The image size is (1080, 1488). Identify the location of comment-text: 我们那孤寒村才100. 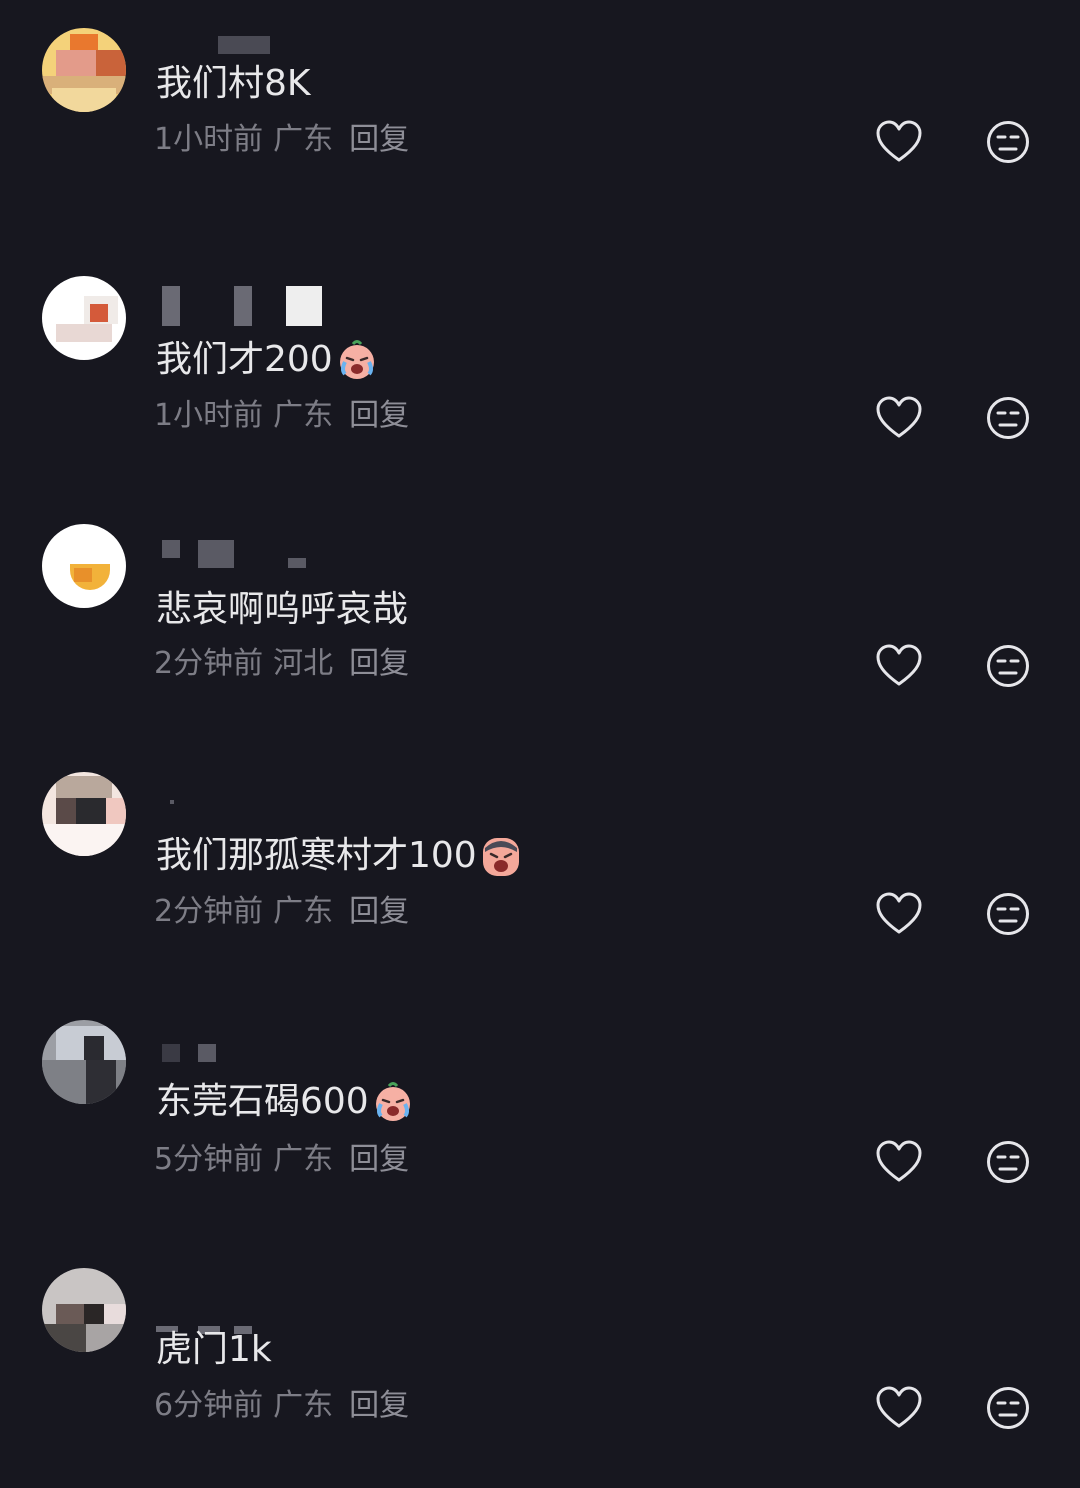
(339, 856).